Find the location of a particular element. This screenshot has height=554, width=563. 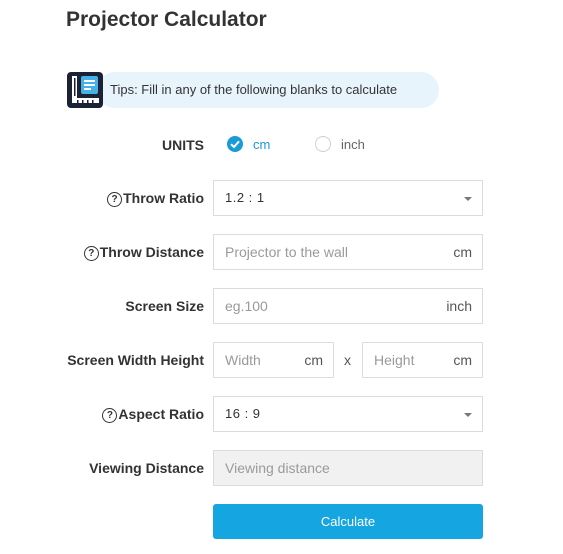

throw-ratio-select: 1.2 : 1 is located at coordinates (348, 198).